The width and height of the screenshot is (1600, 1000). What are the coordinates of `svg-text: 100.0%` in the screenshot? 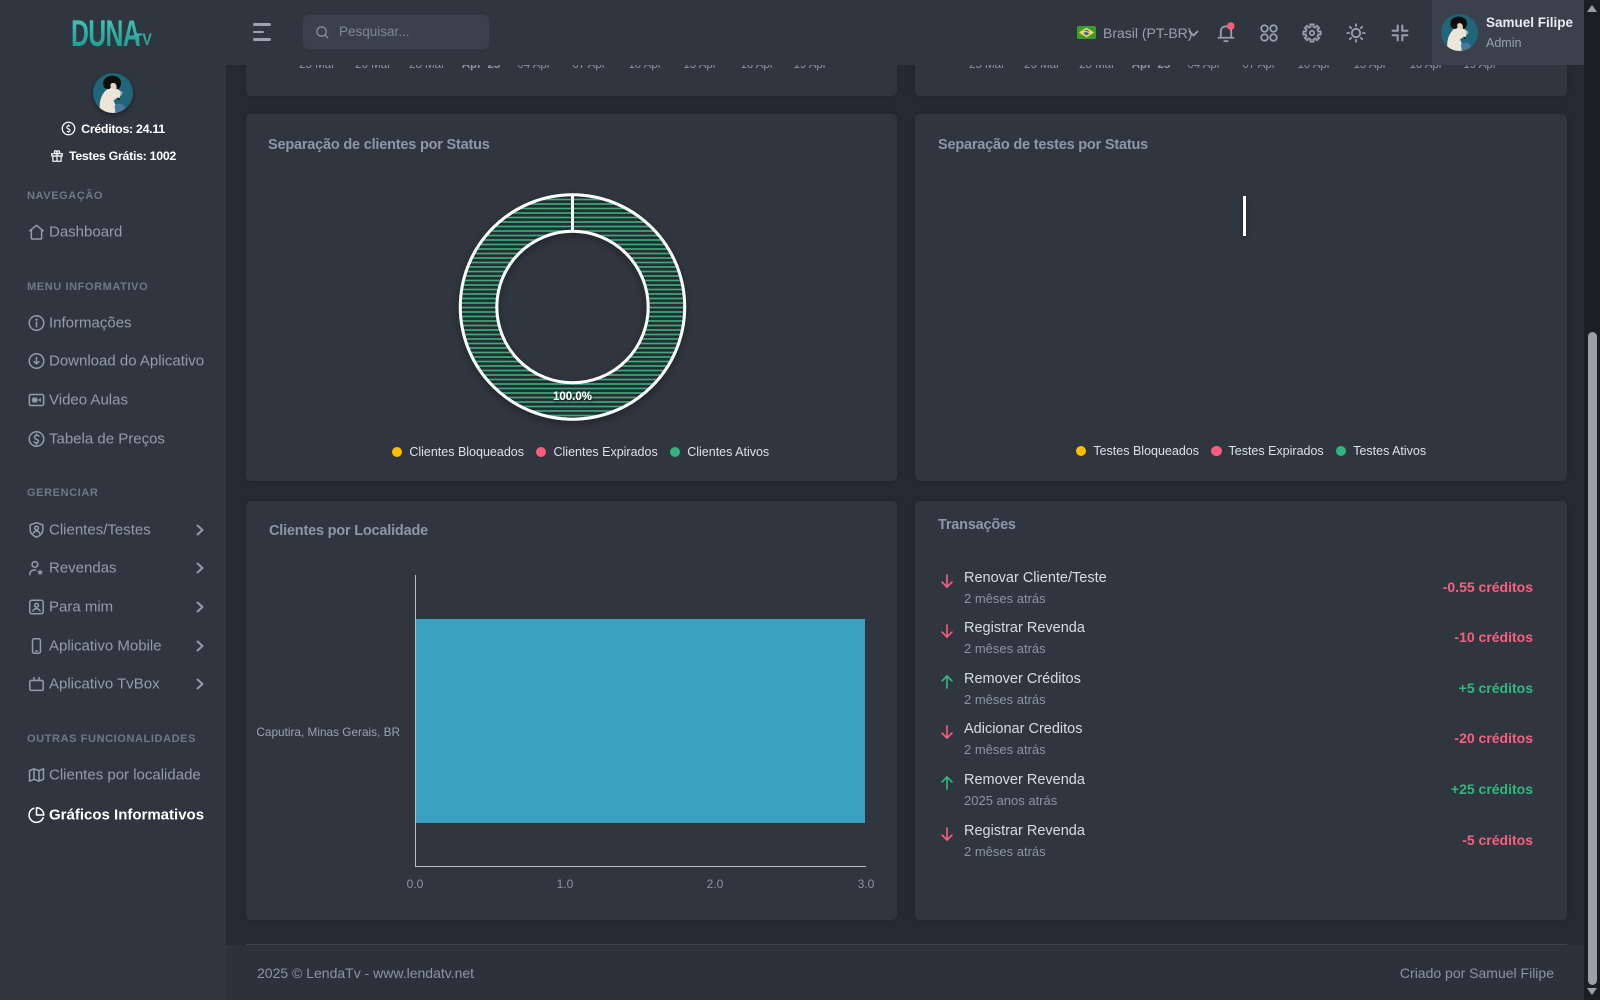 It's located at (572, 397).